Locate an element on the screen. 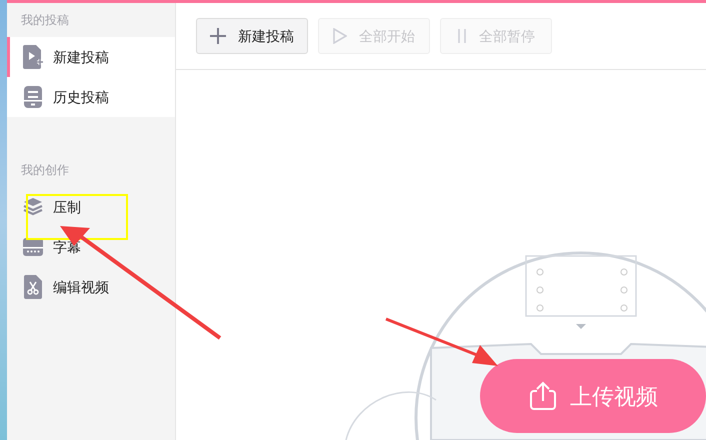  video-file-add-icon is located at coordinates (33, 57).